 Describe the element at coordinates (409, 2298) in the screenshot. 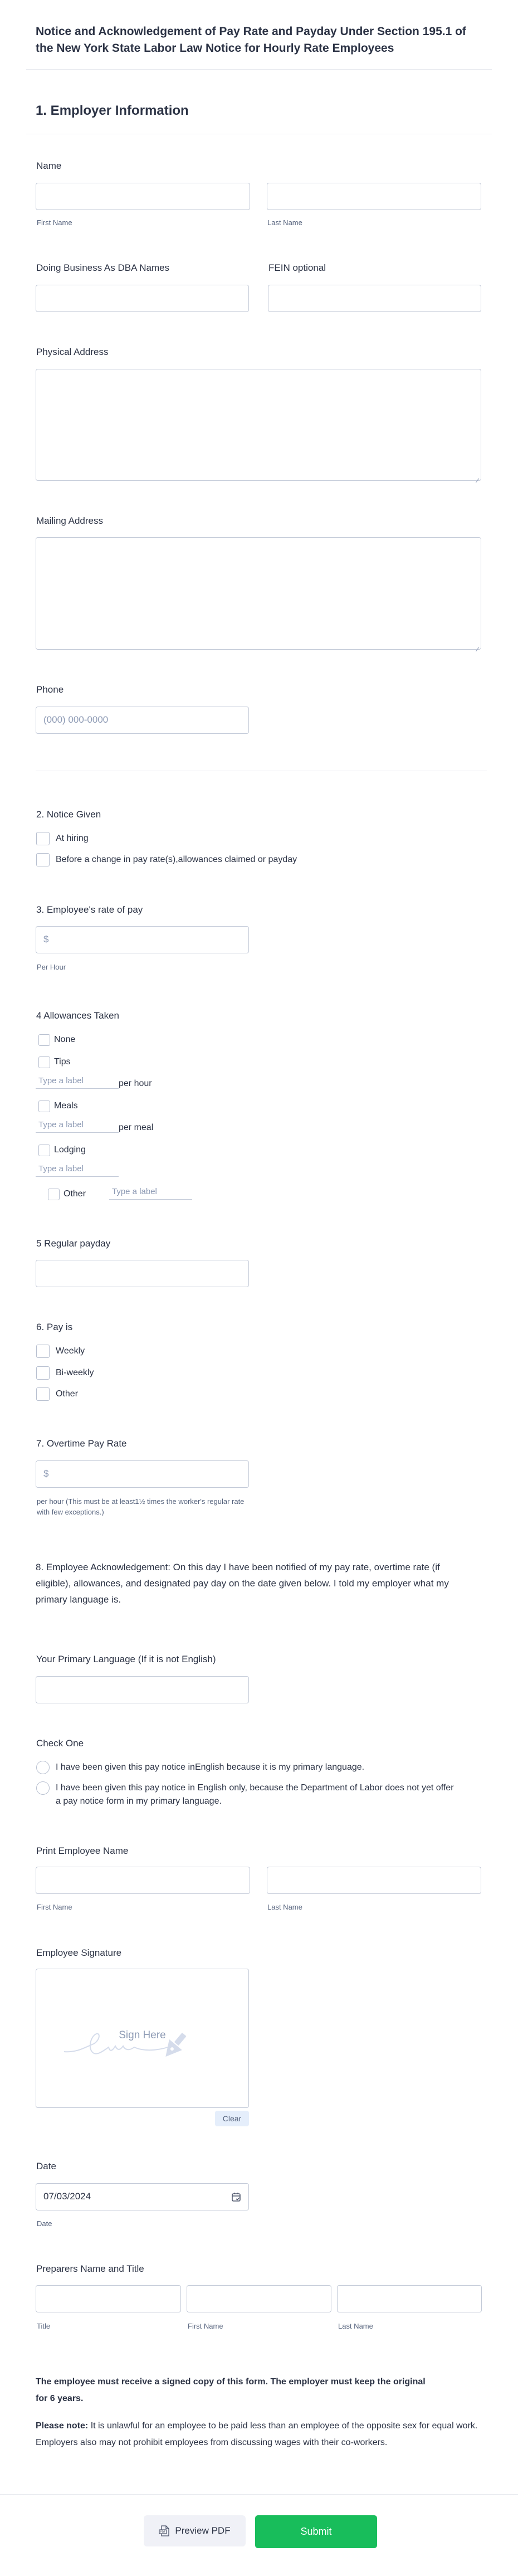

I see `preparer-last-name-input` at that location.